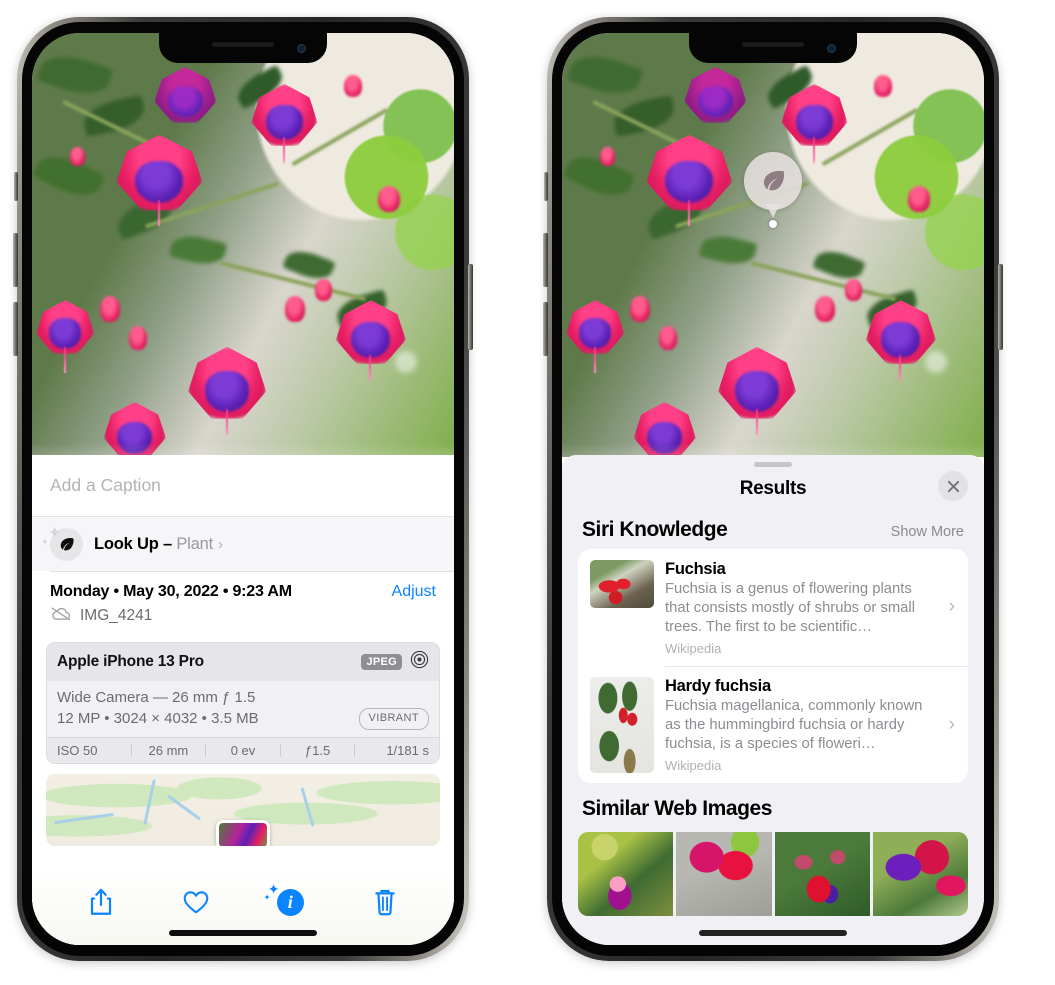  What do you see at coordinates (105, 485) in the screenshot?
I see `caption-placeholder: Add a Caption` at bounding box center [105, 485].